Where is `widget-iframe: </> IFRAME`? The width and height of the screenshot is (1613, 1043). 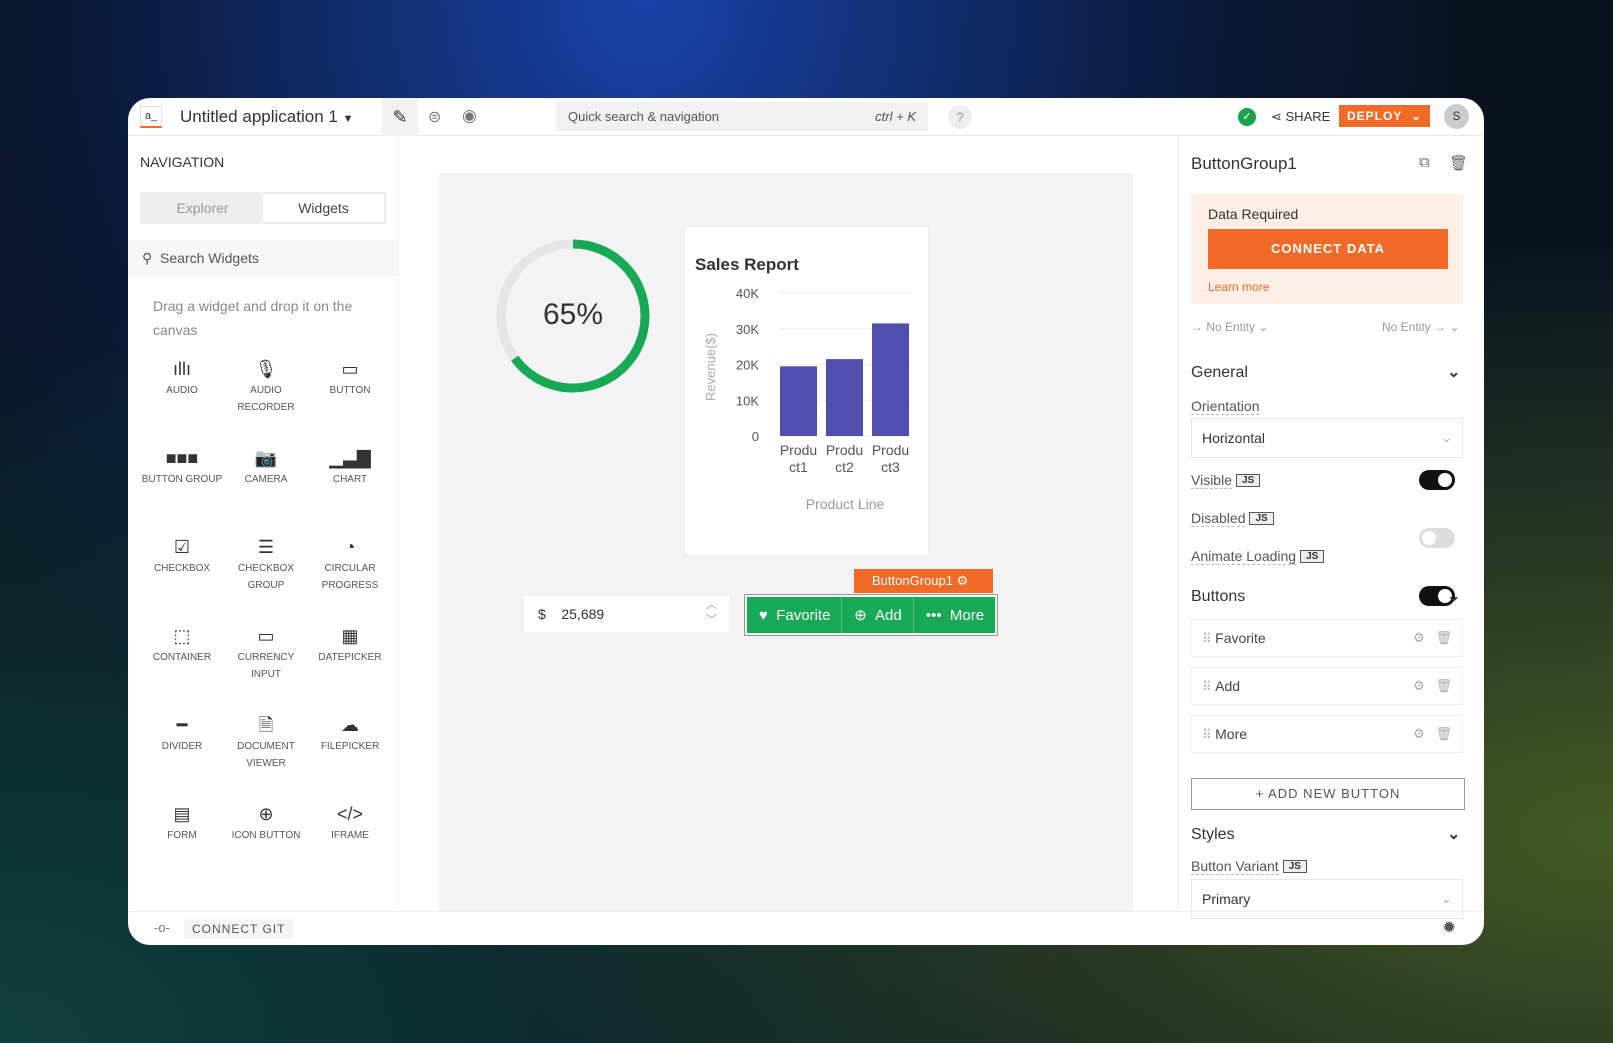 widget-iframe: </> IFRAME is located at coordinates (350, 832).